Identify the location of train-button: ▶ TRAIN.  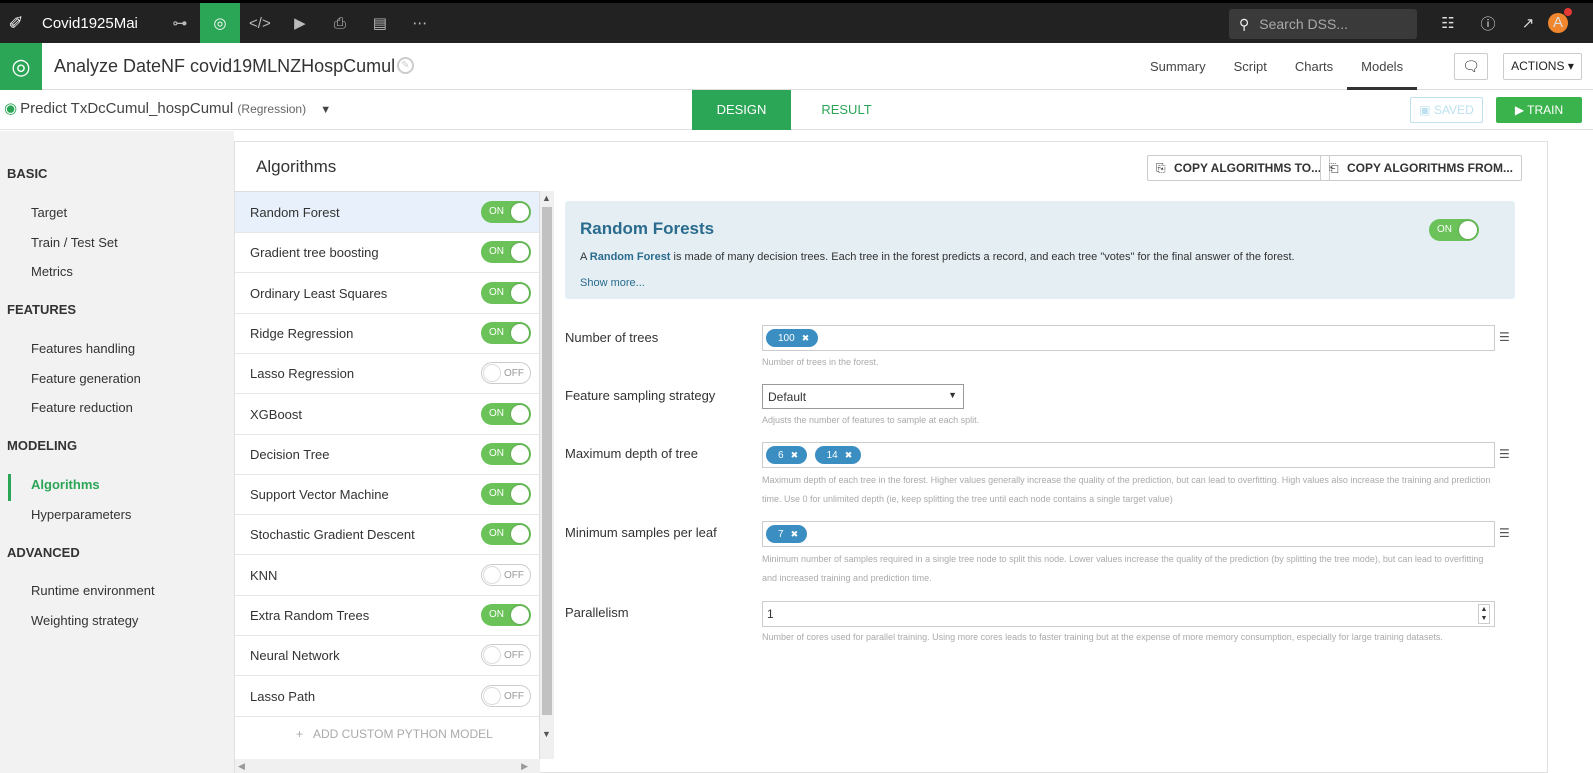
(1539, 110).